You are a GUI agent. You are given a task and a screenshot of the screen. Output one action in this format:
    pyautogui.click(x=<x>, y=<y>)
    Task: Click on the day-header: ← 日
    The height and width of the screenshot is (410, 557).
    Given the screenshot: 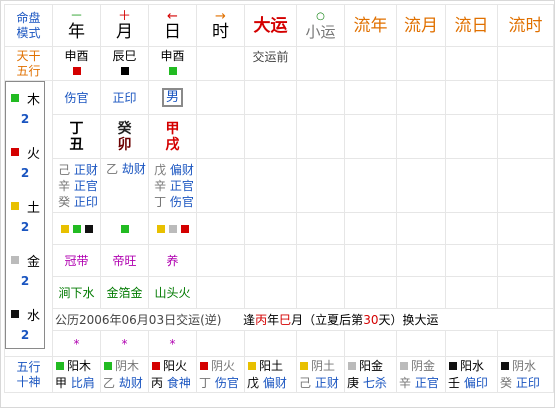 What is the action you would take?
    pyautogui.click(x=172, y=25)
    